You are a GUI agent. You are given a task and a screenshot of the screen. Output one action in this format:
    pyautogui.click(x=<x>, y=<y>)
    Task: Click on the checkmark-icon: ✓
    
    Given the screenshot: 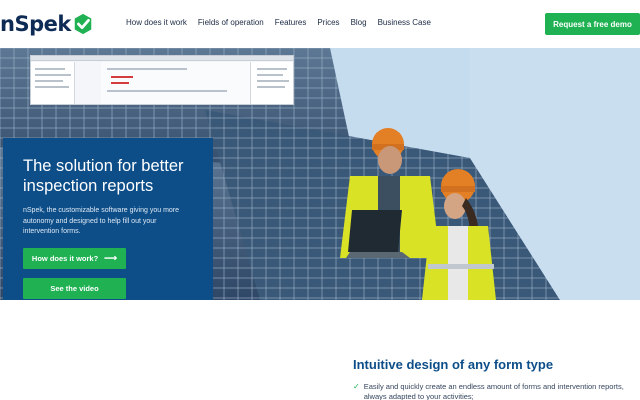 What is the action you would take?
    pyautogui.click(x=356, y=386)
    